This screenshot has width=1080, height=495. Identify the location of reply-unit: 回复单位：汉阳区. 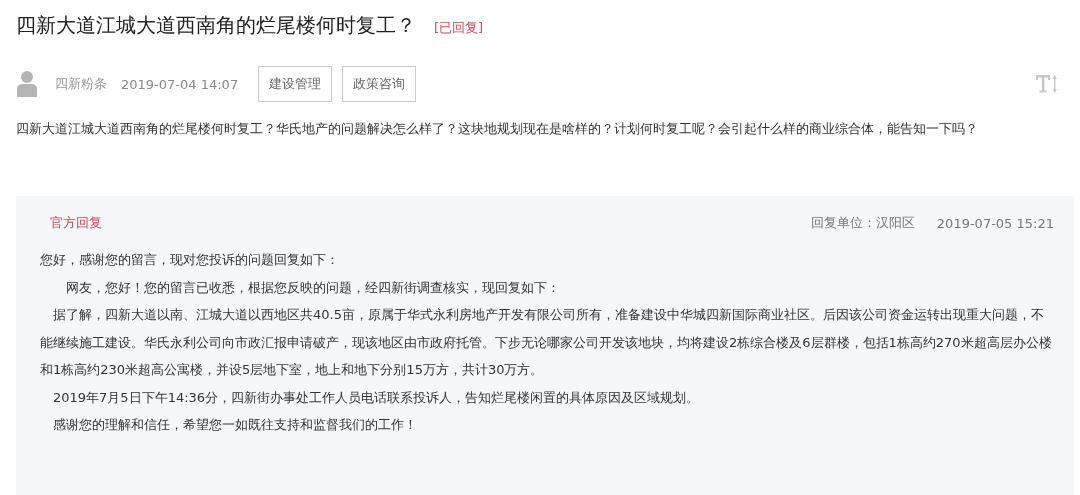
(862, 223).